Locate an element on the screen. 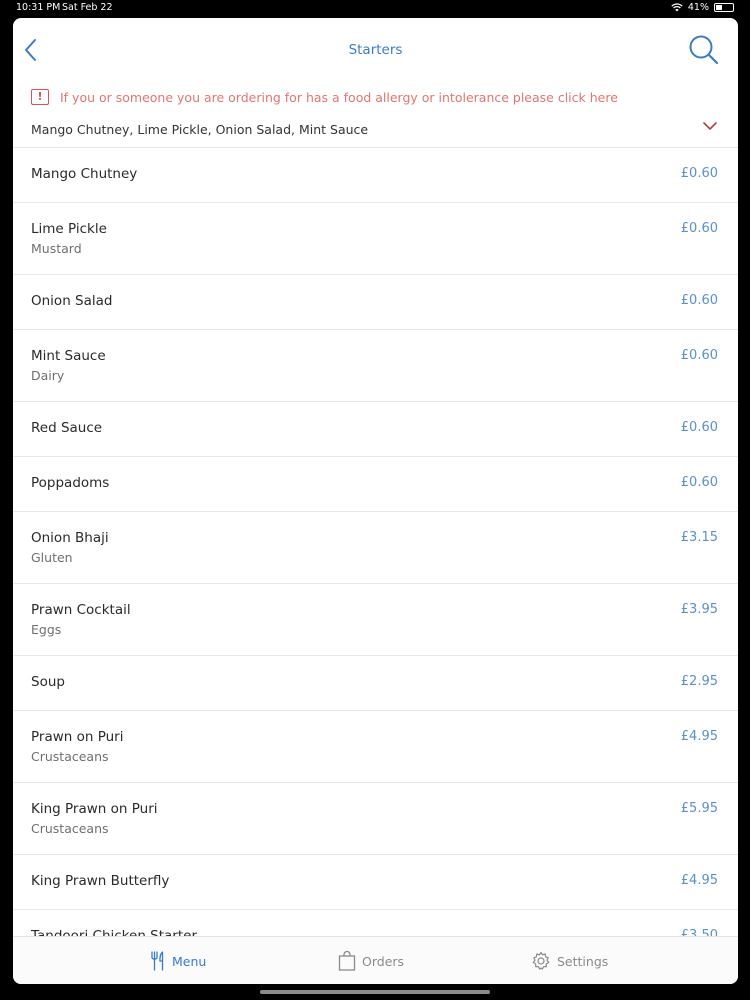  menu-item-name: King Prawn Butterfly is located at coordinates (100, 881).